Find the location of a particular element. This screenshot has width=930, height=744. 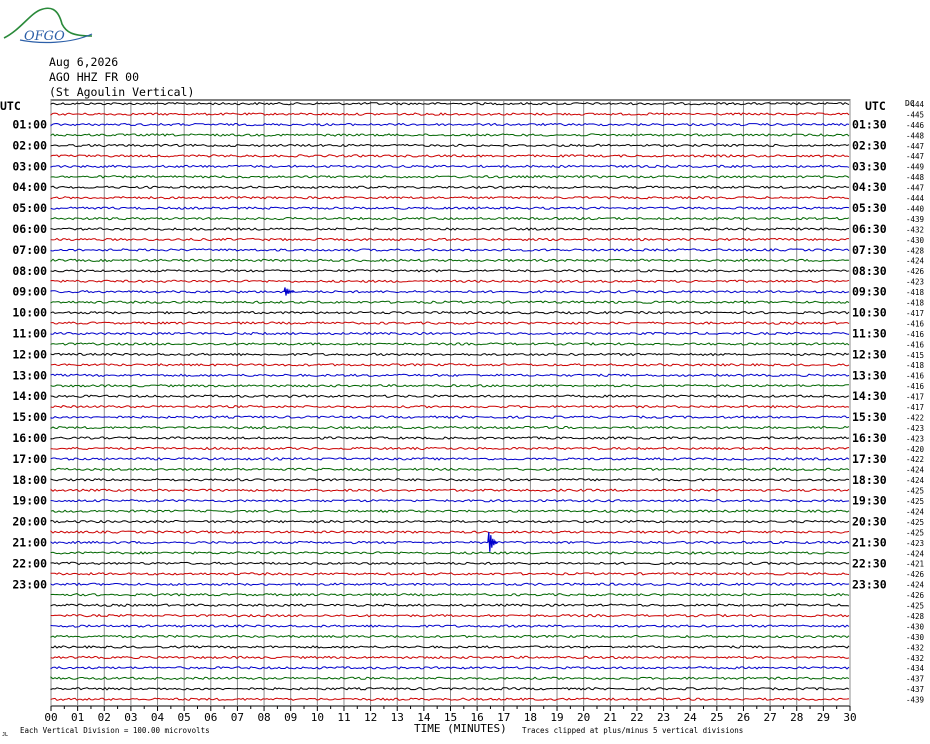

x-tick-label: 29 is located at coordinates (823, 717).